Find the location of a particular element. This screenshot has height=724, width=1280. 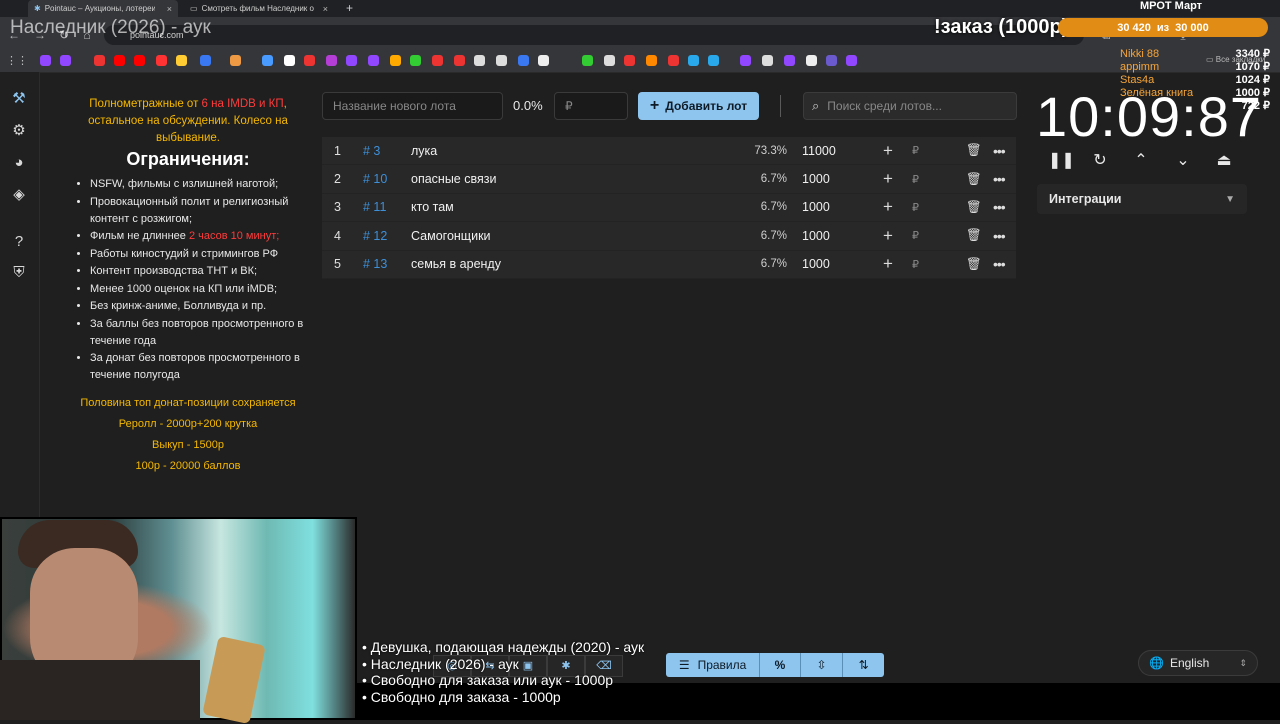

table-row: 3 # 11 кто там 6.7% 1000 + ₽ 🗑 ••• is located at coordinates (669, 208).